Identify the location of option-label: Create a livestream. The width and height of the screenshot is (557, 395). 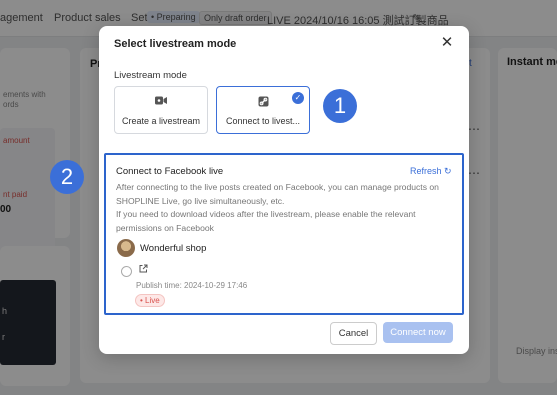
(161, 121).